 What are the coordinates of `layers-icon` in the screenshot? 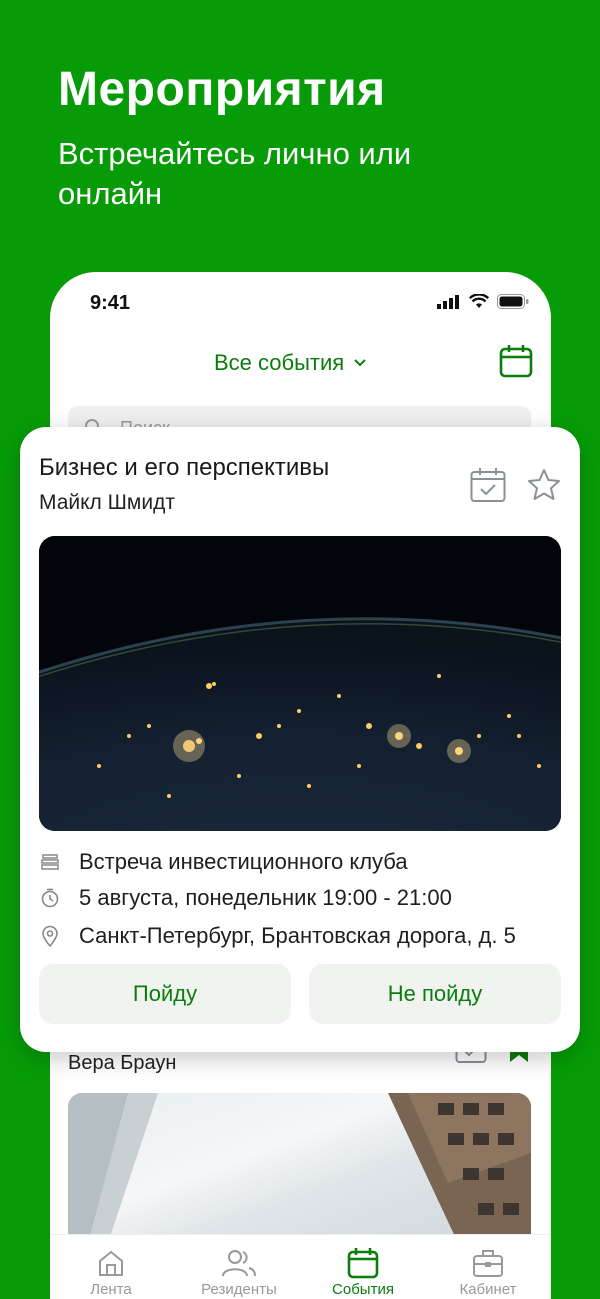 It's located at (50, 862).